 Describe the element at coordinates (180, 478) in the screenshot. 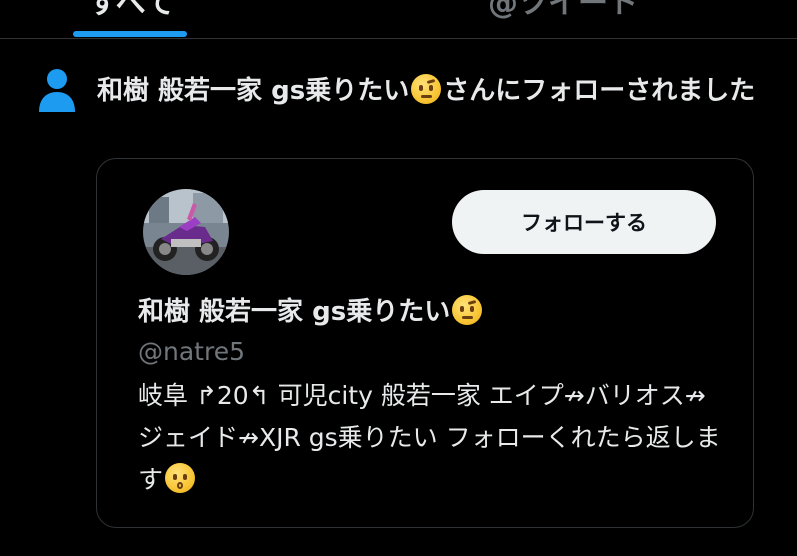

I see `kissing-face-emoji` at that location.